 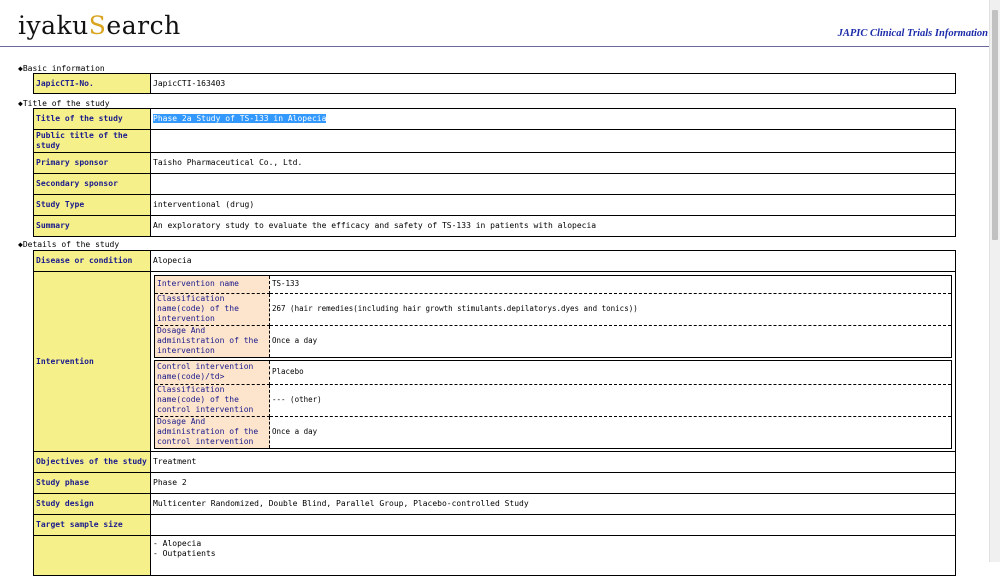 I want to click on study-design-label: Study design, so click(x=92, y=504).